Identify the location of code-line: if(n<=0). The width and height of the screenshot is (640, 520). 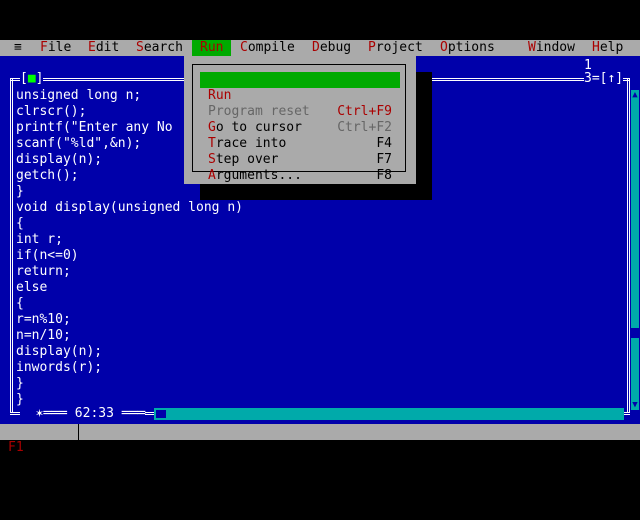
(321, 256).